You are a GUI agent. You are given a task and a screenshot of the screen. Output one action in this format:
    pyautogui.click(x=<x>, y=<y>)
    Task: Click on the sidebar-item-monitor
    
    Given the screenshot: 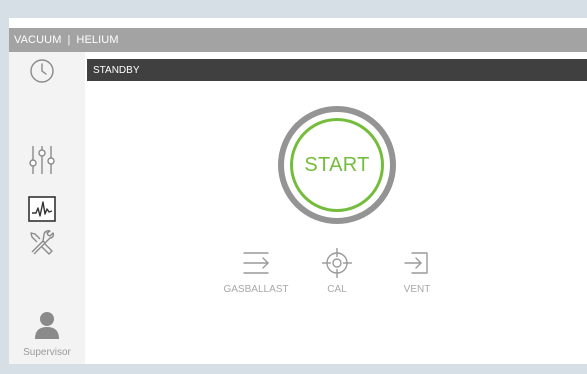 What is the action you would take?
    pyautogui.click(x=42, y=209)
    